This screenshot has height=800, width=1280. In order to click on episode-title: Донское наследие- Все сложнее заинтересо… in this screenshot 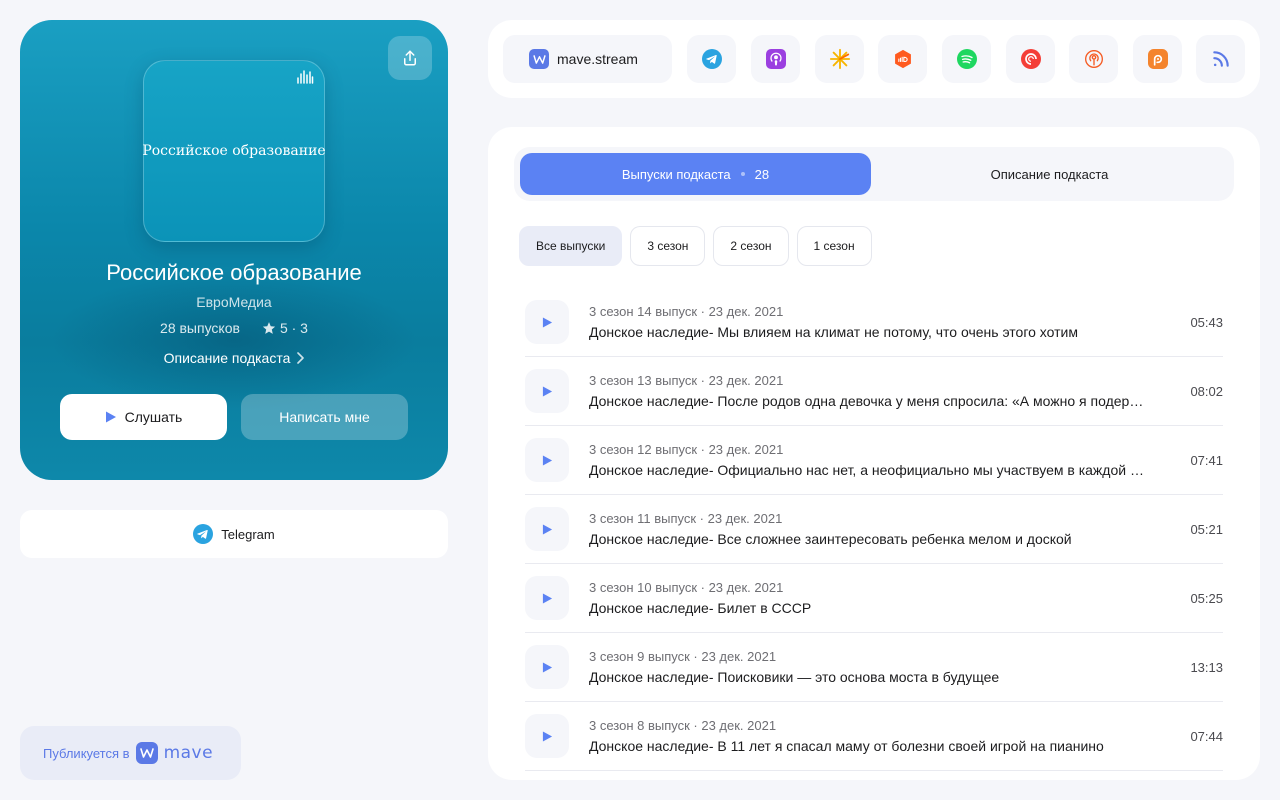, I will do `click(869, 539)`.